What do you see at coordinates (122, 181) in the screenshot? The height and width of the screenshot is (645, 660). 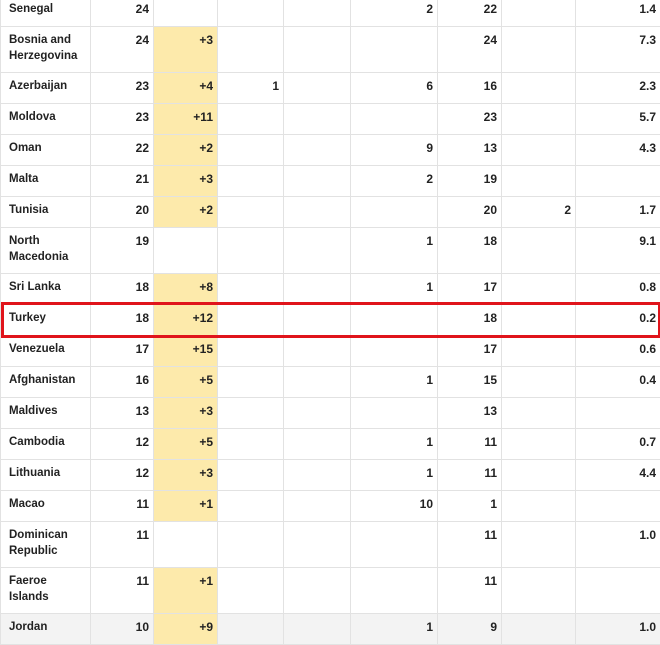 I see `total-cases-cell: 21` at bounding box center [122, 181].